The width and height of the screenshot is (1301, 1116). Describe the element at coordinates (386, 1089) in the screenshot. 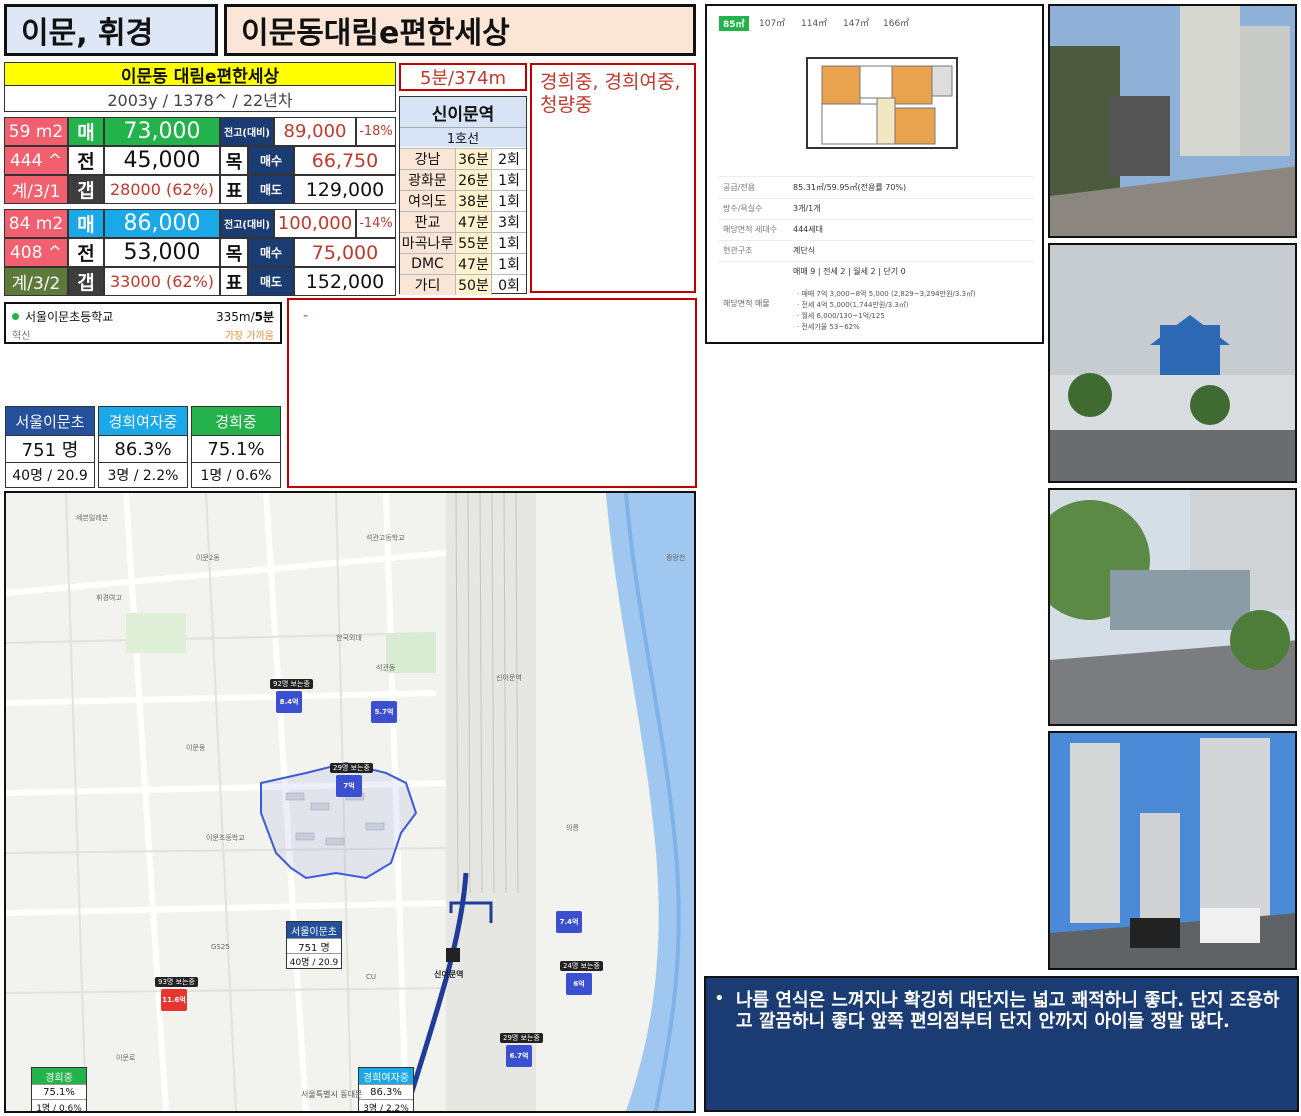

I see `map-school-card: 경희여자중 86.3% 3명 / 2.2%` at that location.